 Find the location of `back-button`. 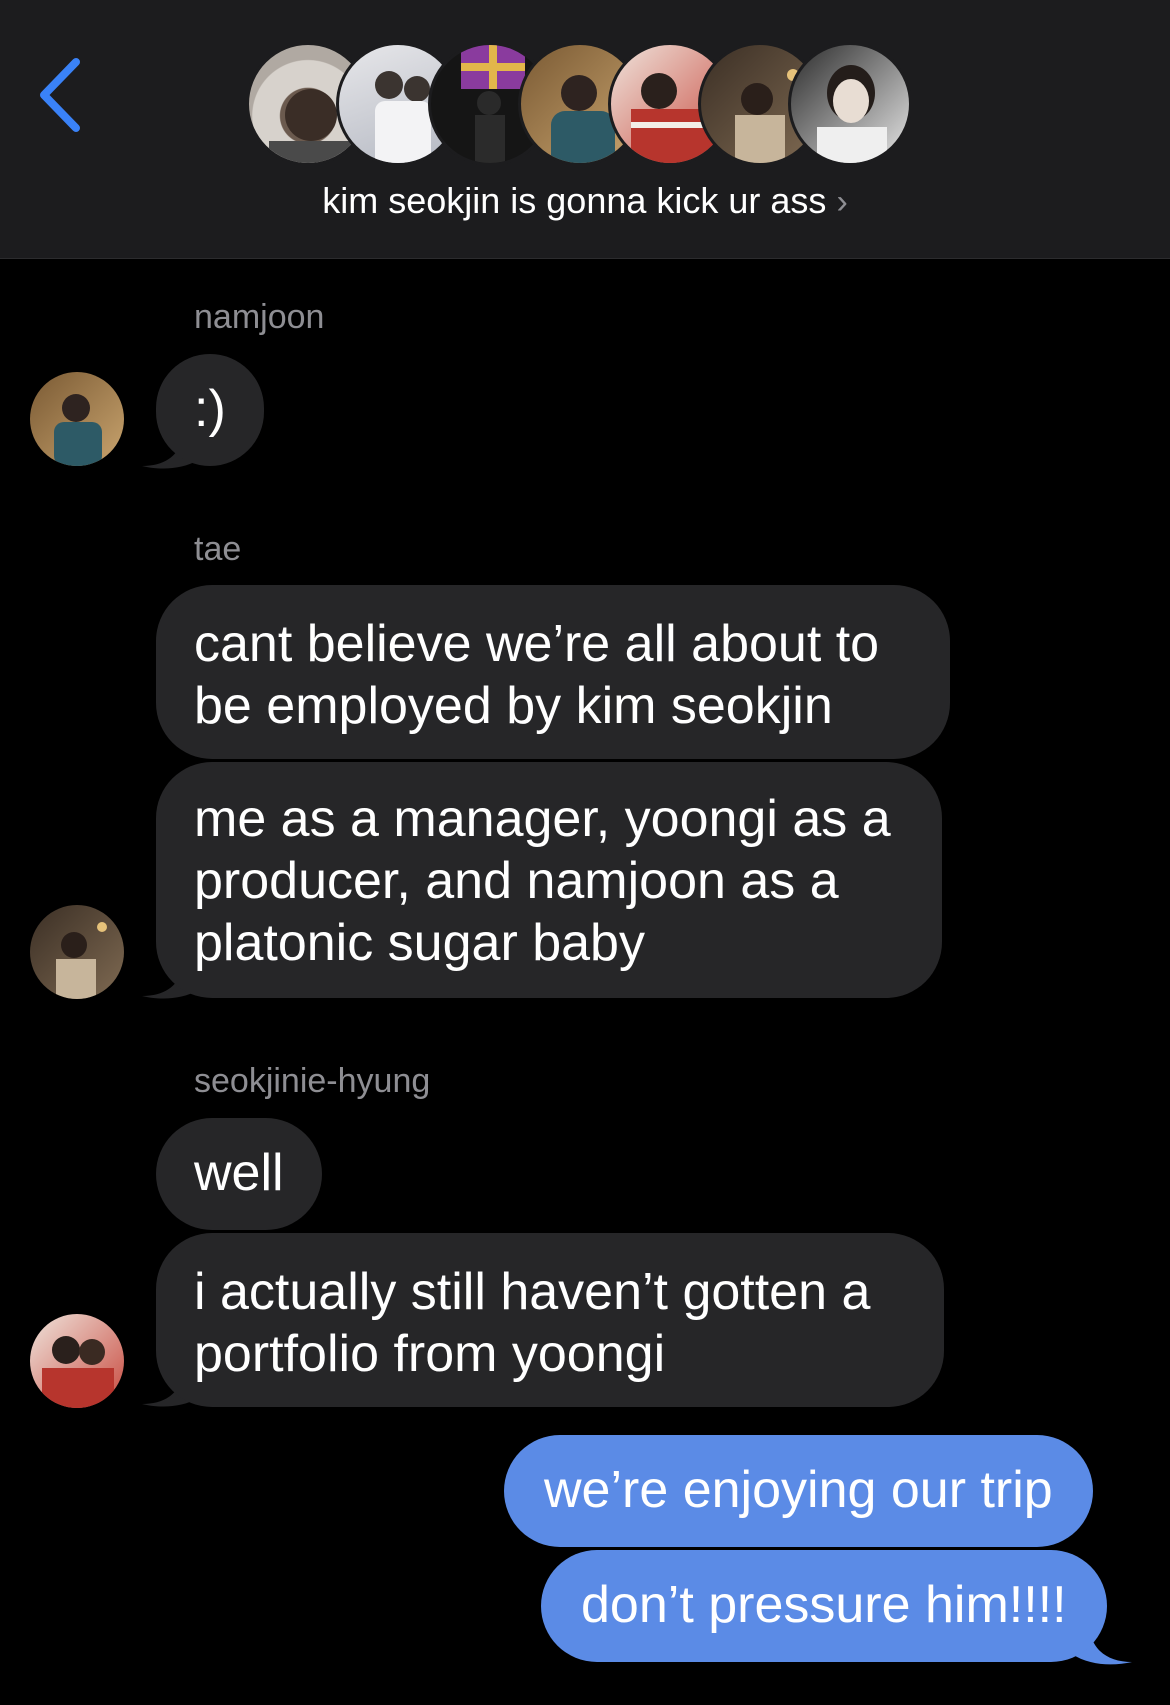

back-button is located at coordinates (60, 95).